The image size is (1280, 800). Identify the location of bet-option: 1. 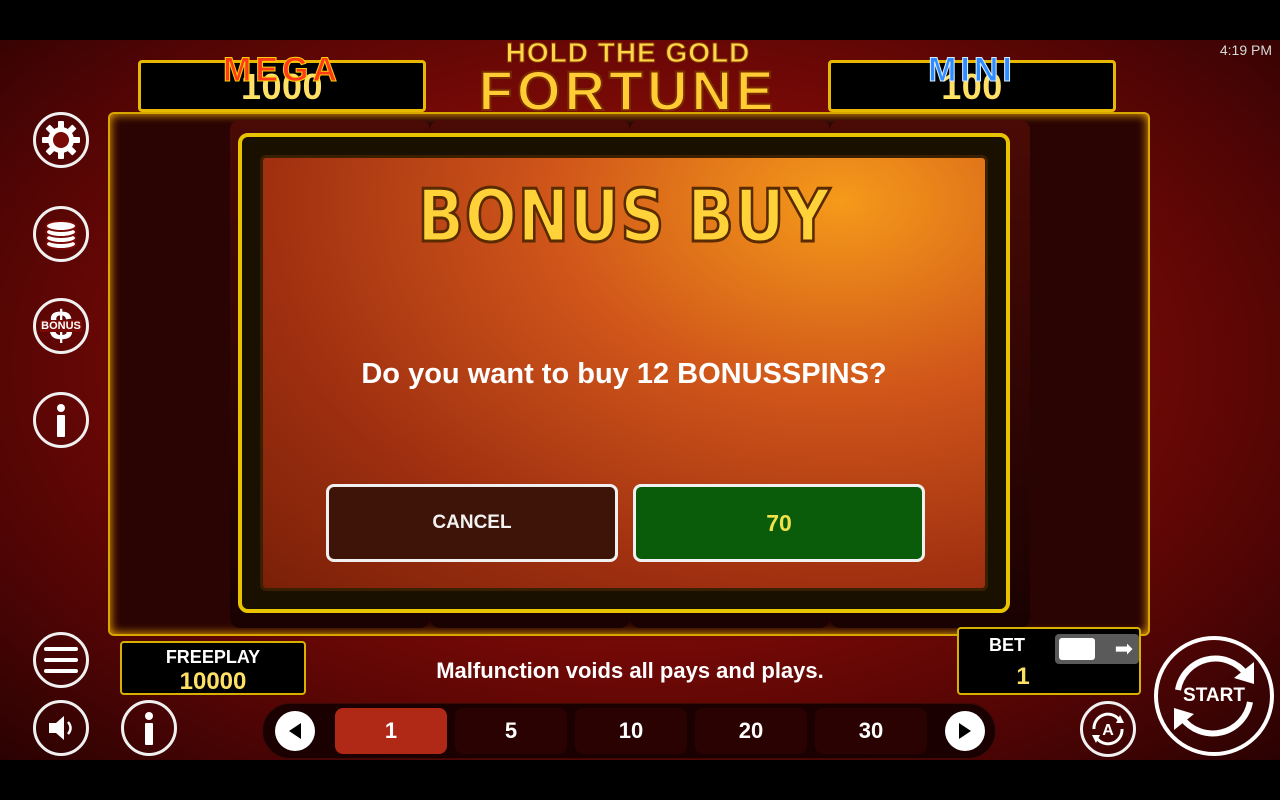
(391, 731).